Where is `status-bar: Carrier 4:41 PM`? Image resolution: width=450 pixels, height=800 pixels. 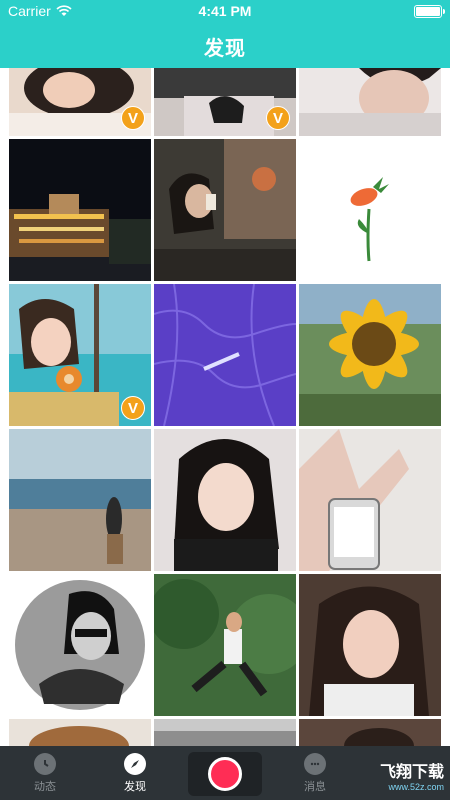 status-bar: Carrier 4:41 PM is located at coordinates (225, 11).